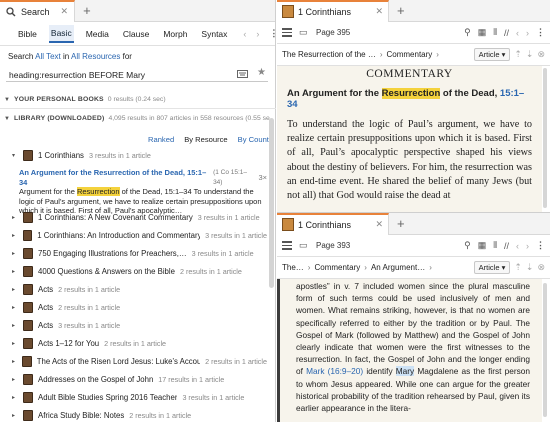 The width and height of the screenshot is (550, 422). I want to click on page-field: Page 395, so click(333, 32).